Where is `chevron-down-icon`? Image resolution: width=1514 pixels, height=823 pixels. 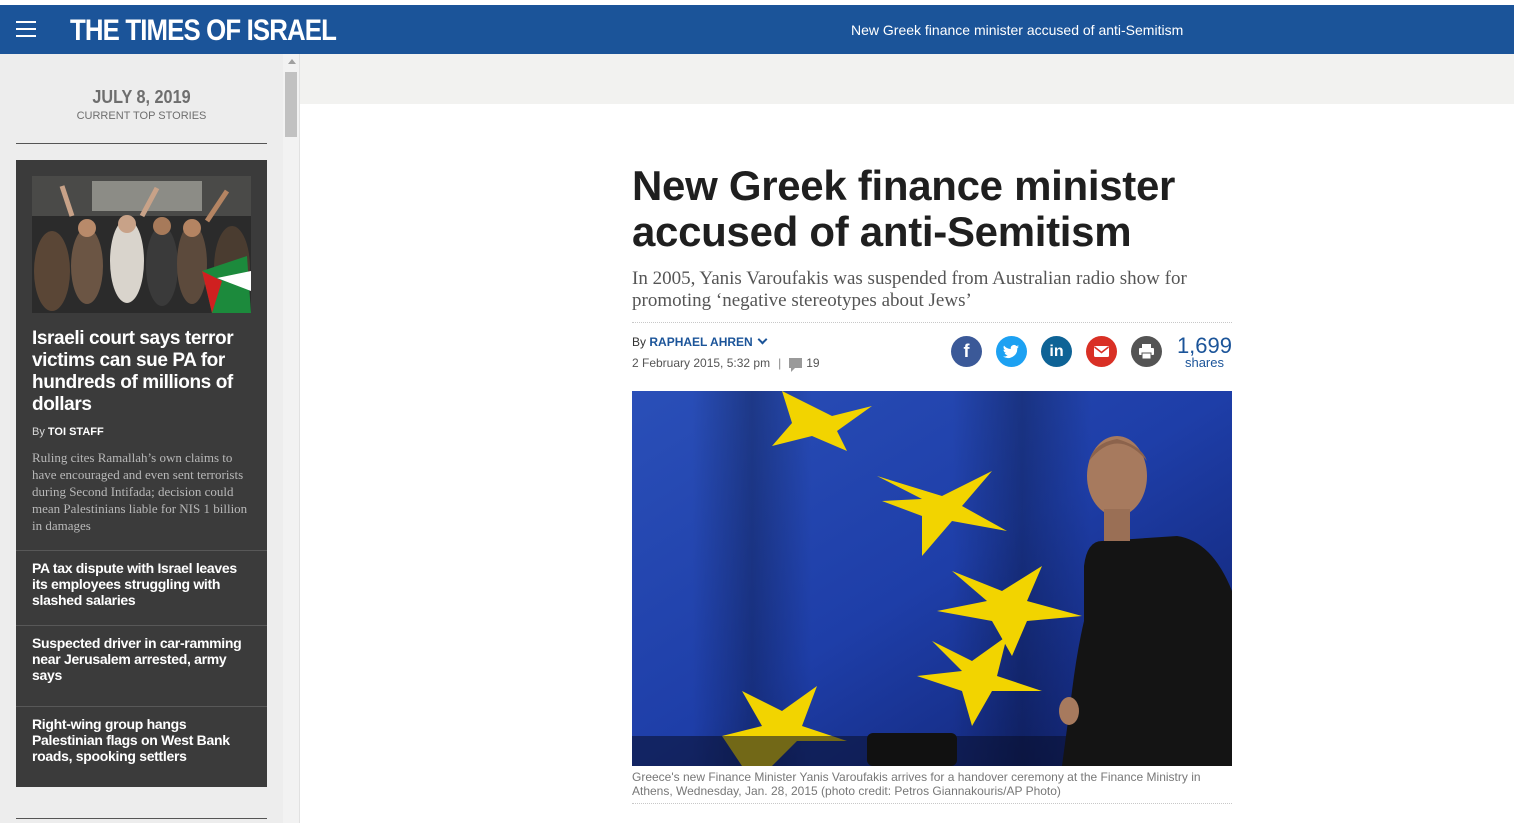 chevron-down-icon is located at coordinates (762, 339).